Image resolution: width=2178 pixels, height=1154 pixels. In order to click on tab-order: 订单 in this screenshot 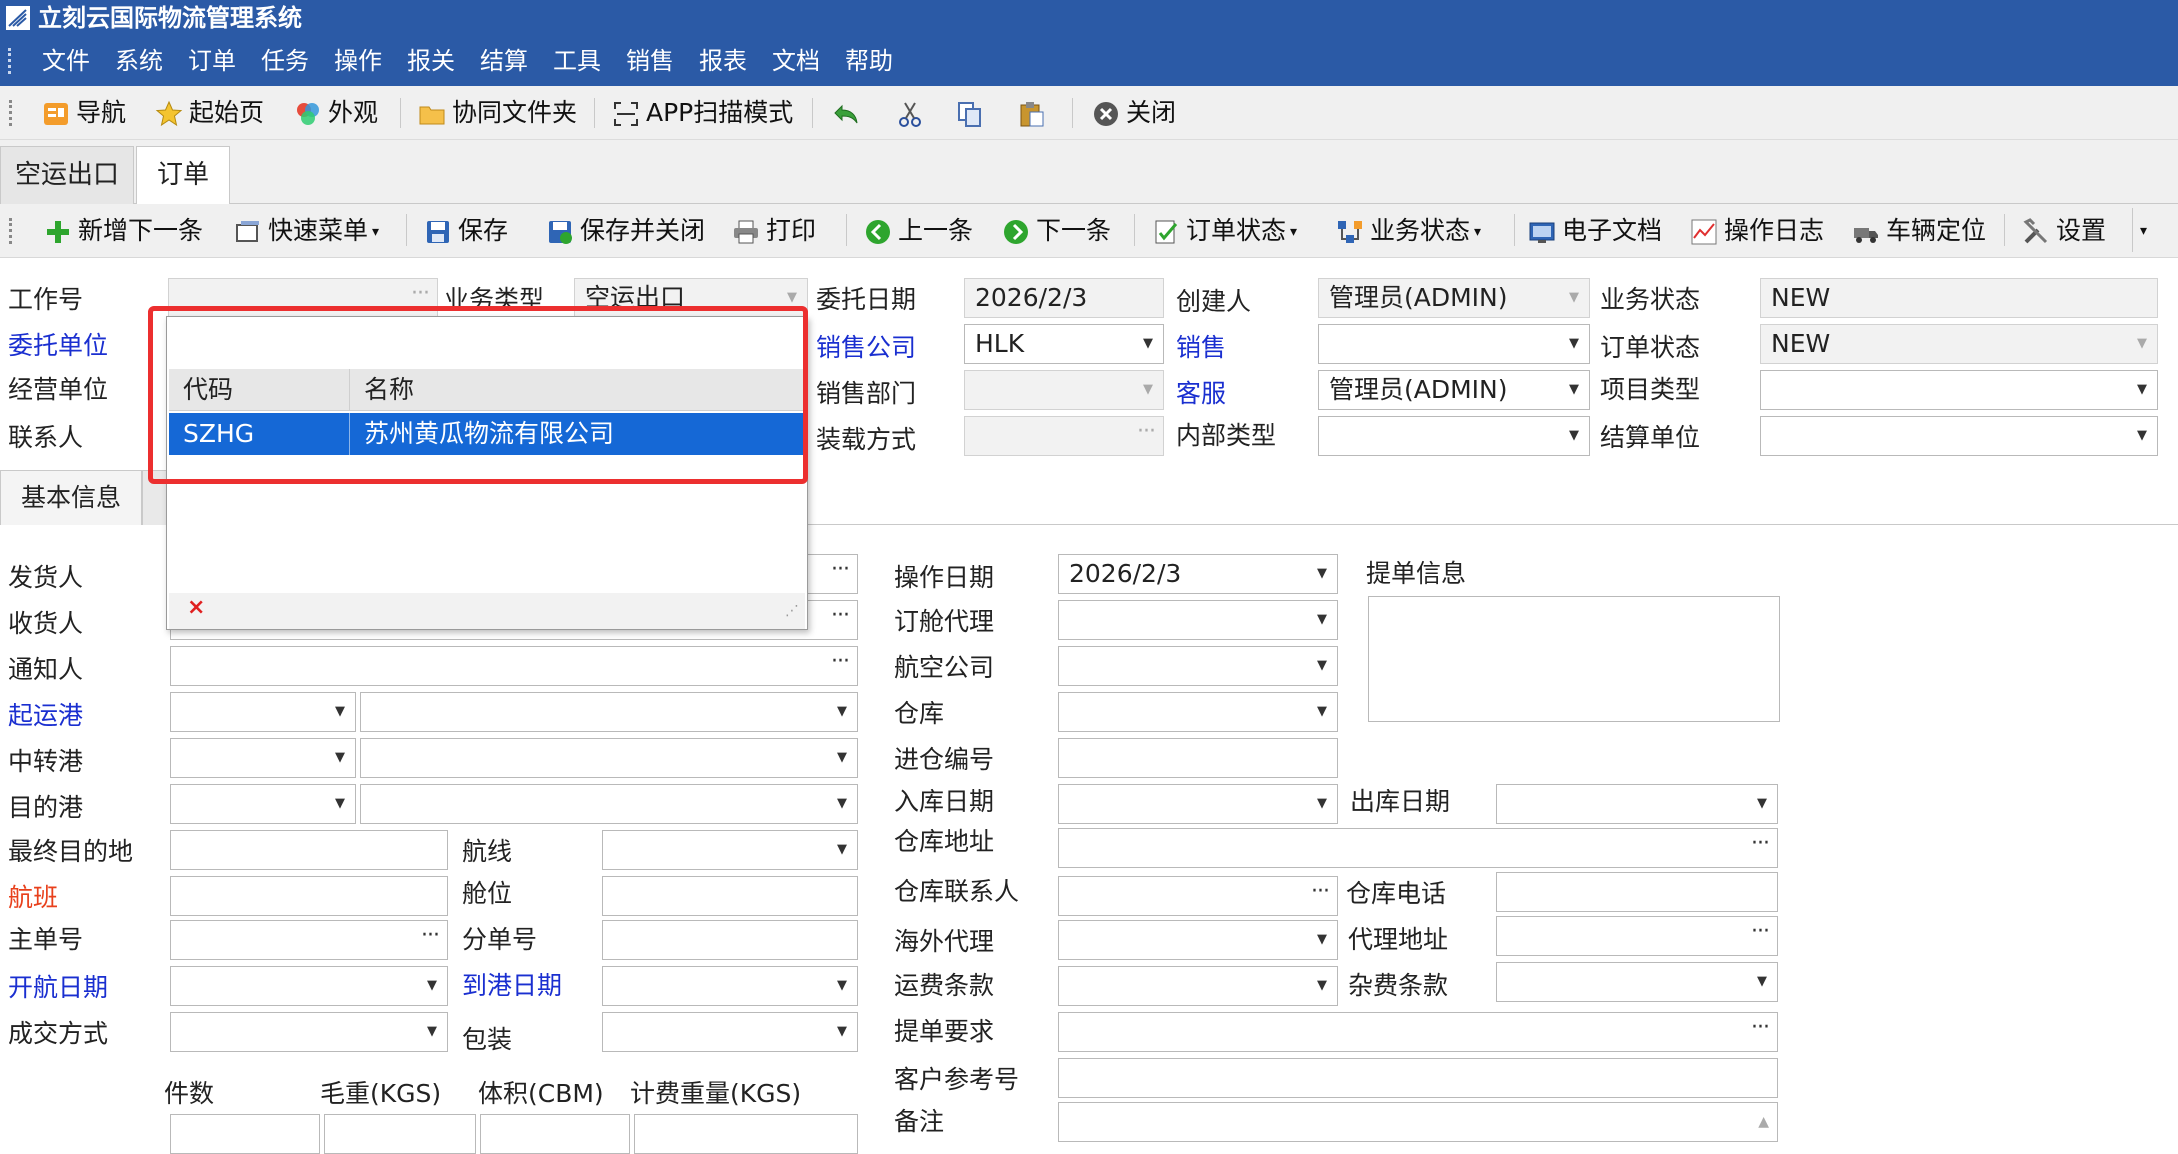, I will do `click(183, 175)`.